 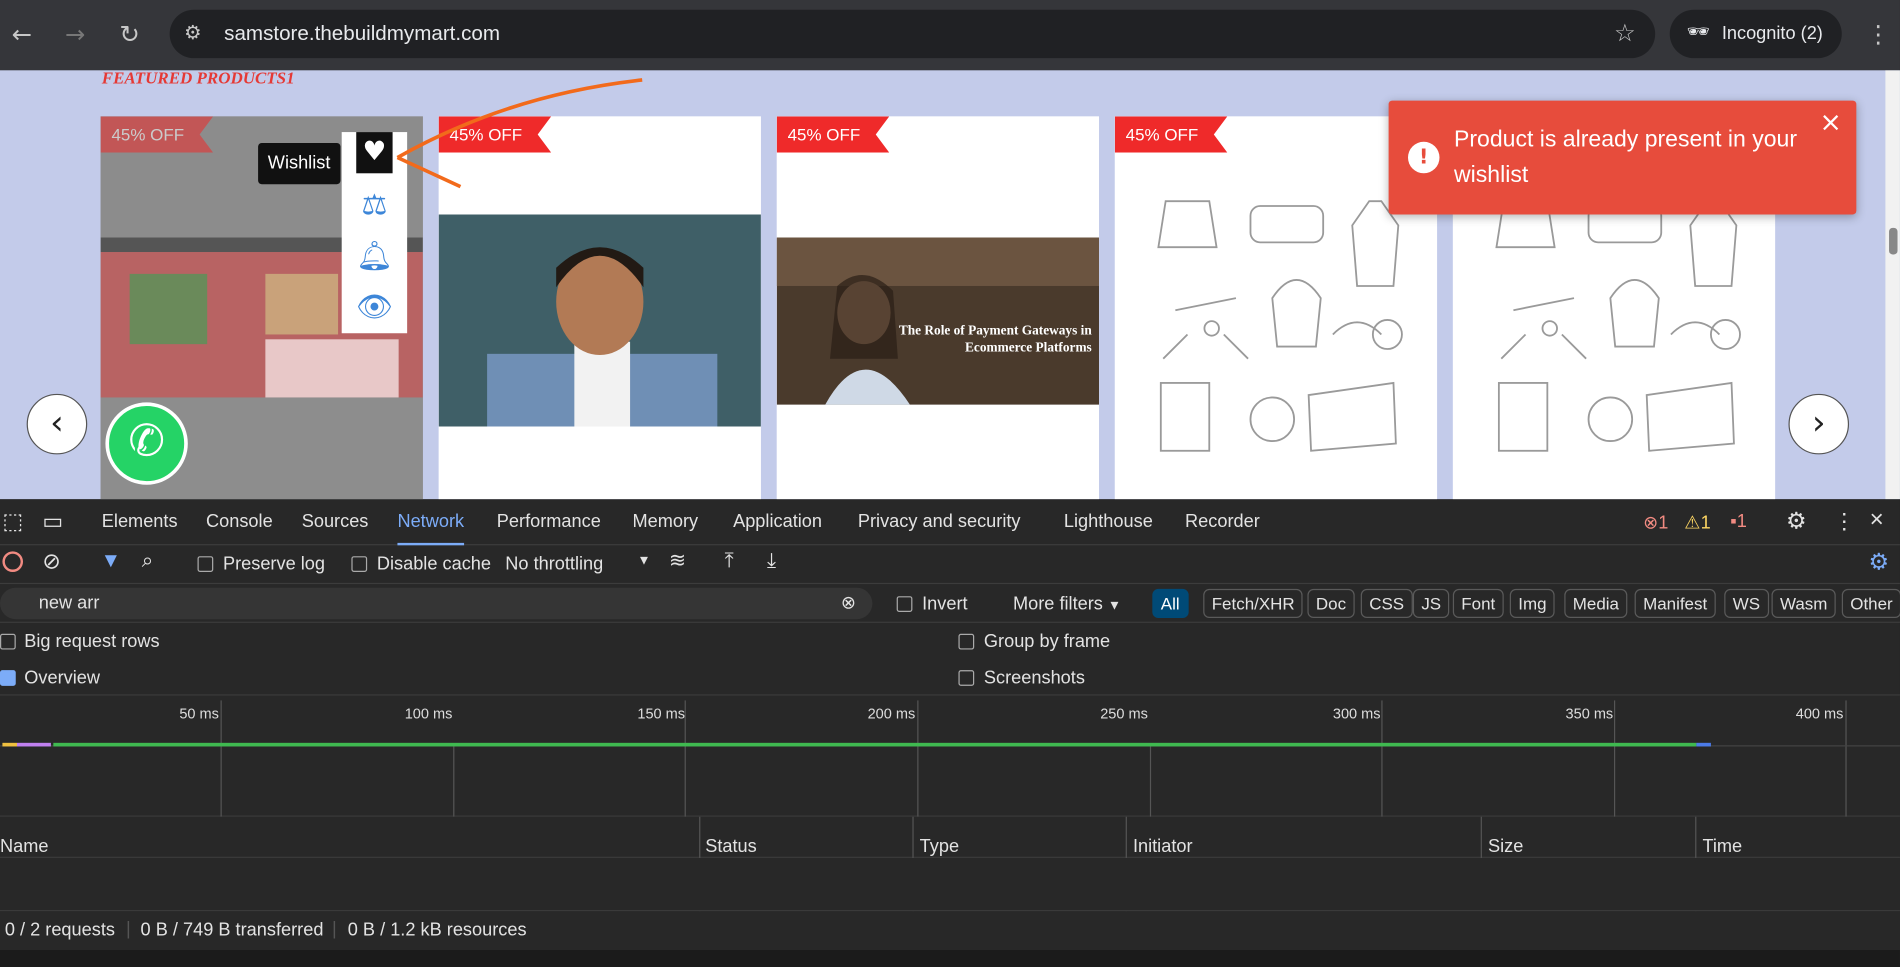 I want to click on device-toolbar-icon: ▭, so click(x=52, y=521).